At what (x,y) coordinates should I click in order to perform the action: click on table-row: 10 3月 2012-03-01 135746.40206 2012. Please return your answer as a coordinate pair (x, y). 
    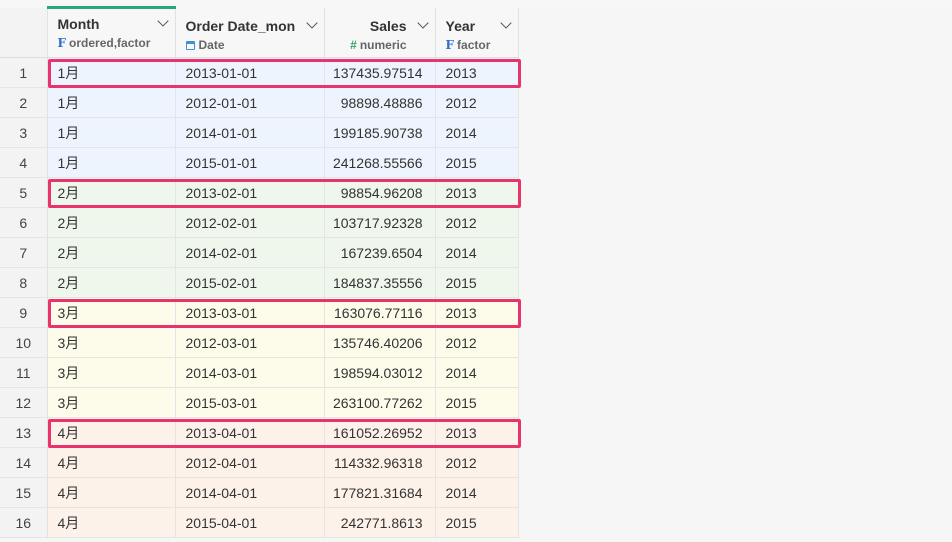
    Looking at the image, I should click on (259, 342).